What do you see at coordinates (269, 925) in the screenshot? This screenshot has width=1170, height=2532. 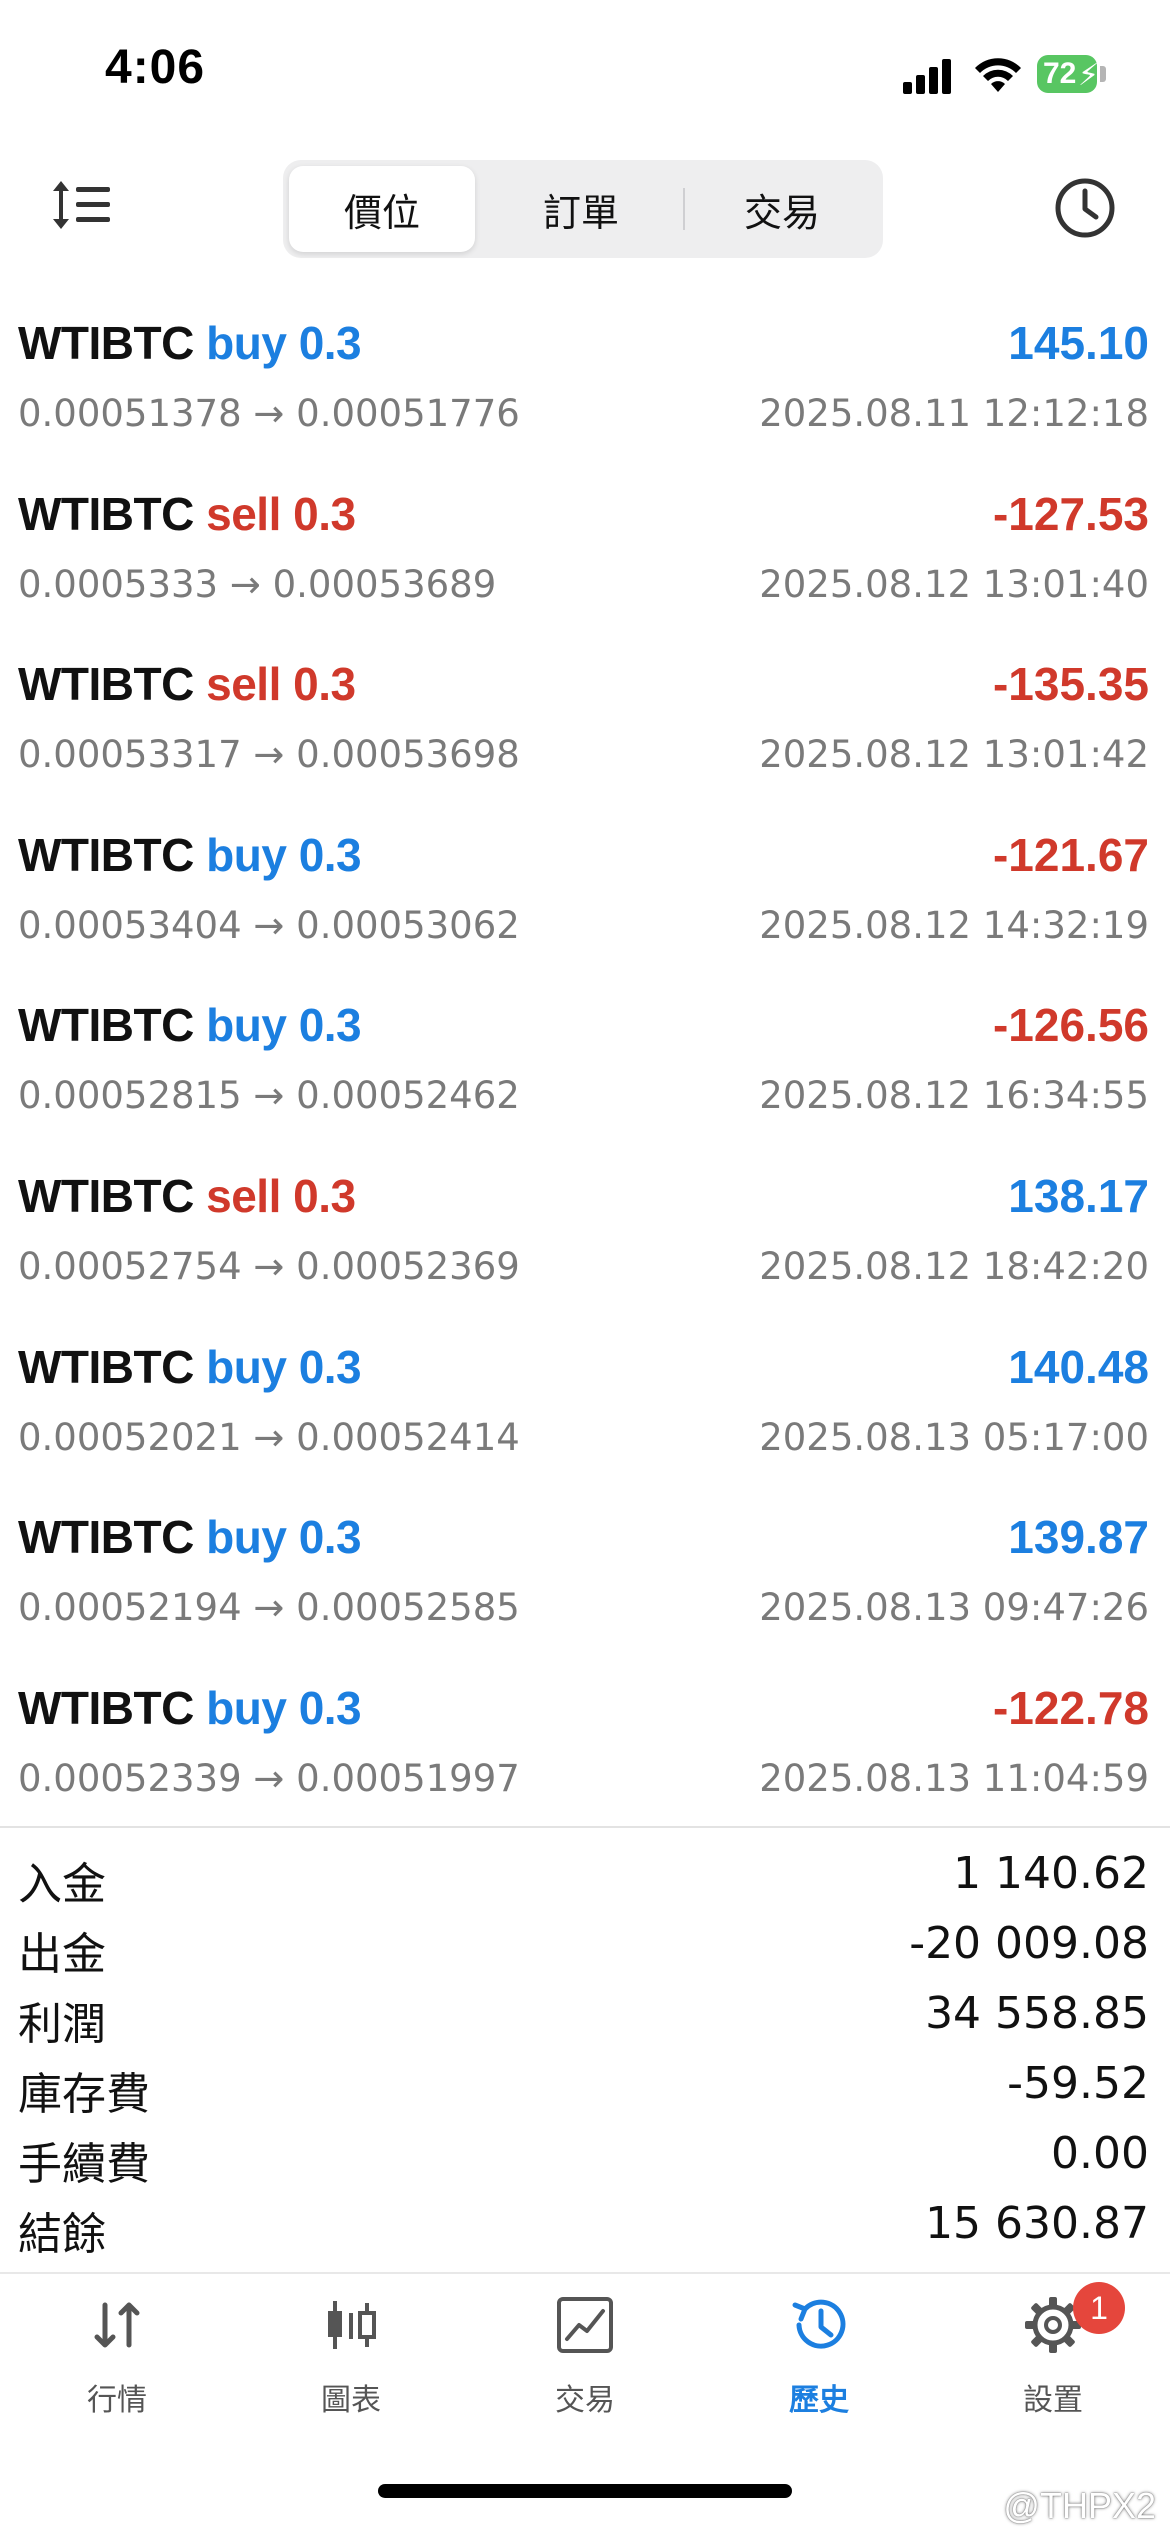 I see `deal-prices: 0.00053404 → 0.00053062` at bounding box center [269, 925].